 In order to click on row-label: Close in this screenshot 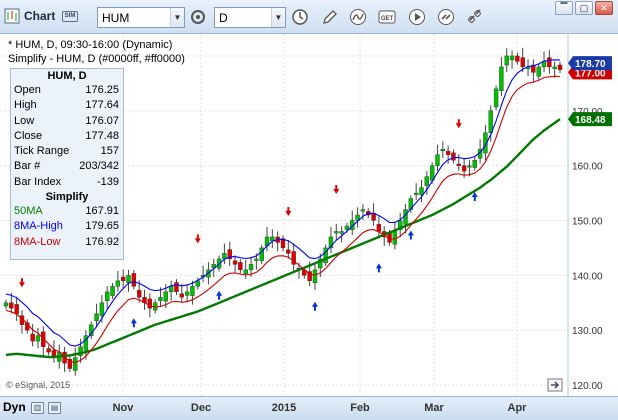, I will do `click(28, 135)`.